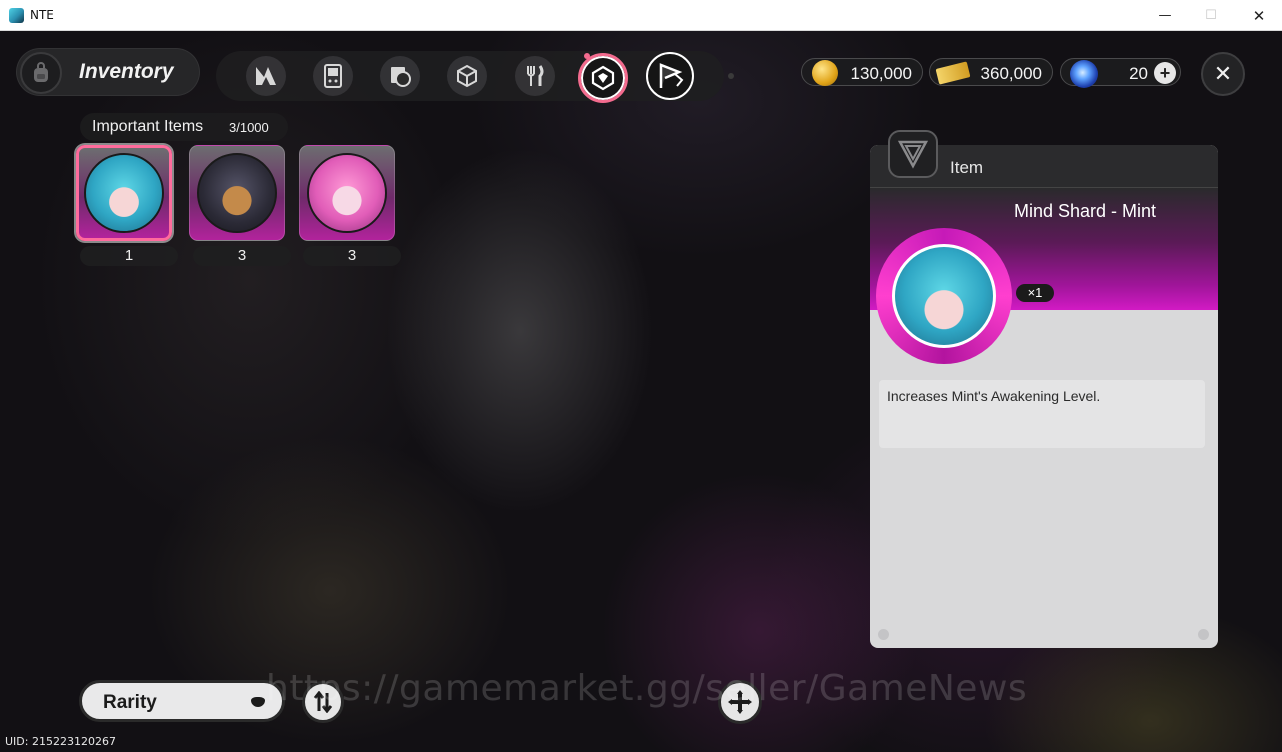 This screenshot has width=1282, height=752. What do you see at coordinates (129, 256) in the screenshot?
I see `item-quantity: 1` at bounding box center [129, 256].